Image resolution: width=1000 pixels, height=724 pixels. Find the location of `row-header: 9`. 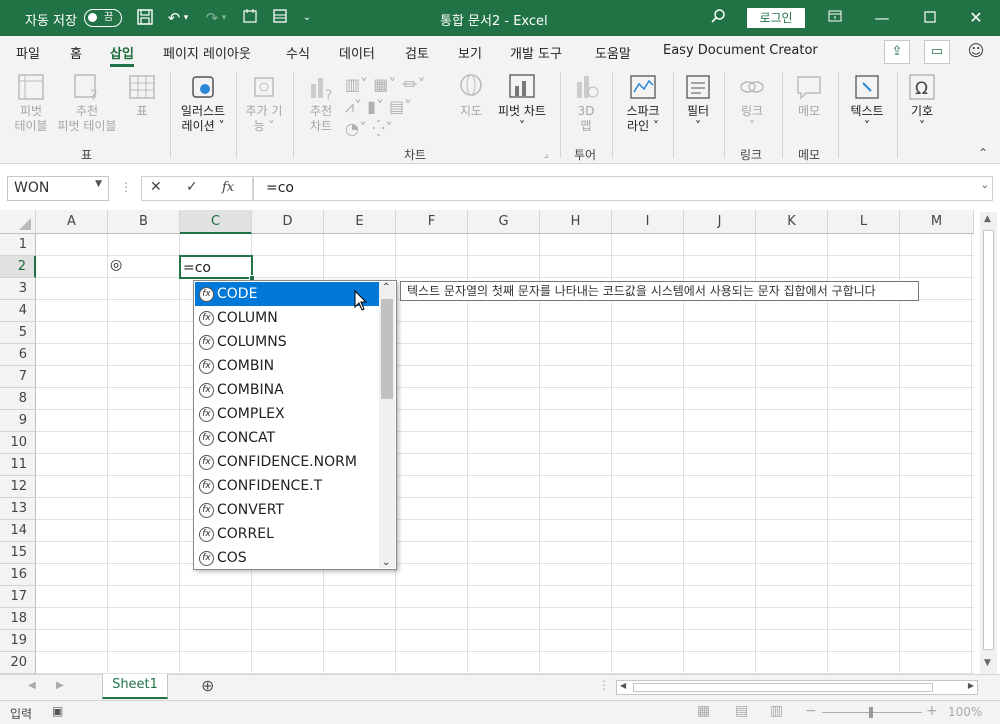

row-header: 9 is located at coordinates (18, 421).